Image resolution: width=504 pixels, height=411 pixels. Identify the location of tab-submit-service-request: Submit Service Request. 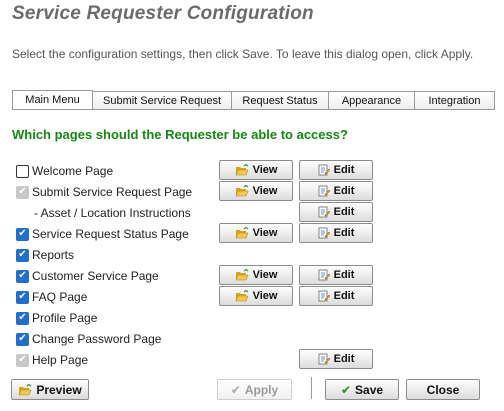
(162, 100).